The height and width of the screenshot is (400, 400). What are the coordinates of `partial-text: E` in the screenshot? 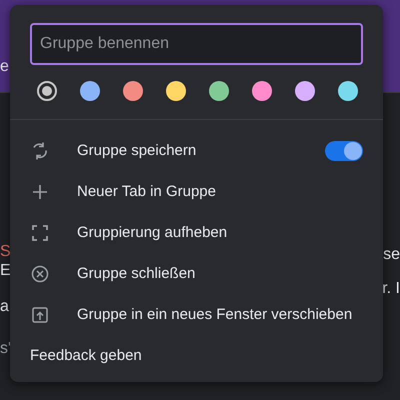 It's located at (5, 271).